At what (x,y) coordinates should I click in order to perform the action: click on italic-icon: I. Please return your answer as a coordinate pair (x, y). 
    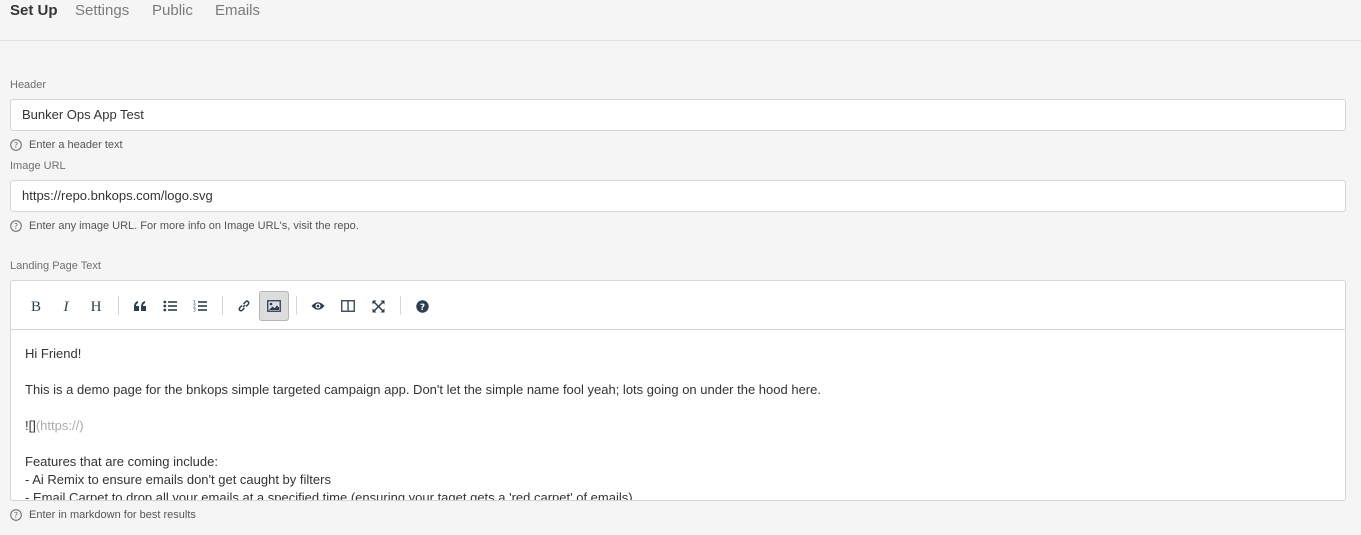
    Looking at the image, I should click on (66, 306).